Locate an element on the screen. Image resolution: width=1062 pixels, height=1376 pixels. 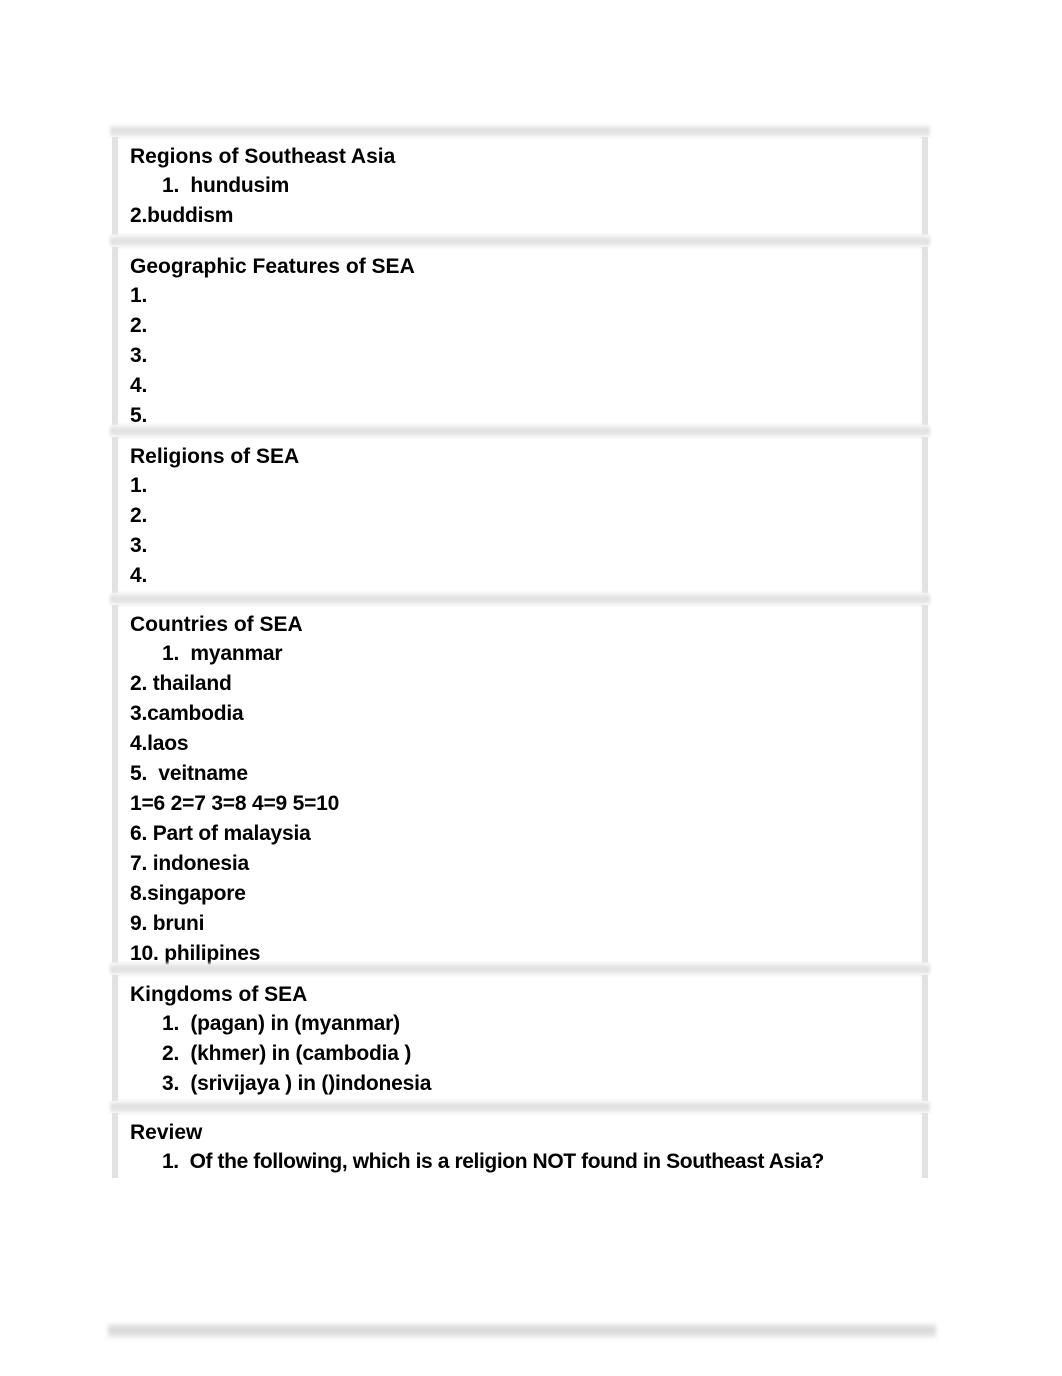
list-item: 7. indonesia is located at coordinates (189, 863).